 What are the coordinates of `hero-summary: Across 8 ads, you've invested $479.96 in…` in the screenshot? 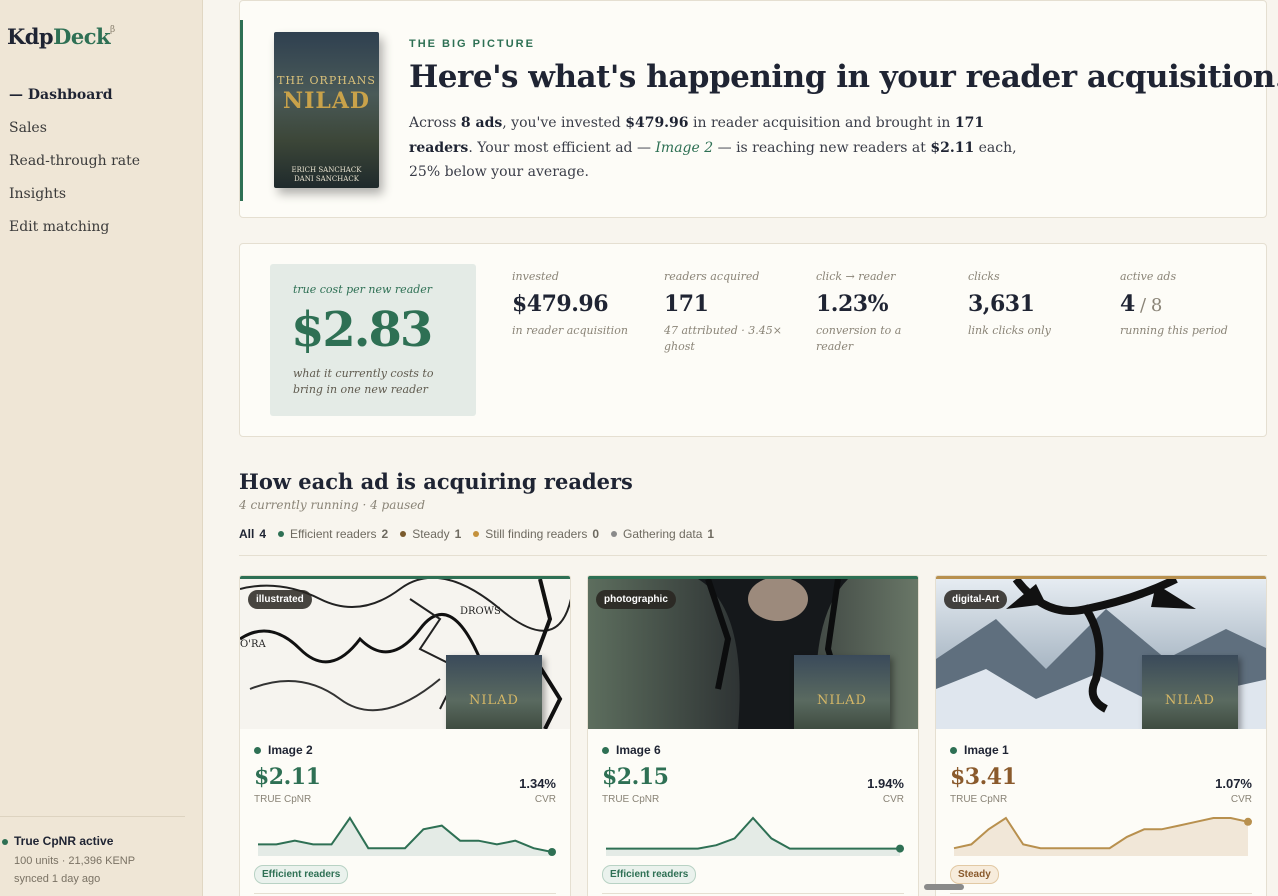 It's located at (713, 147).